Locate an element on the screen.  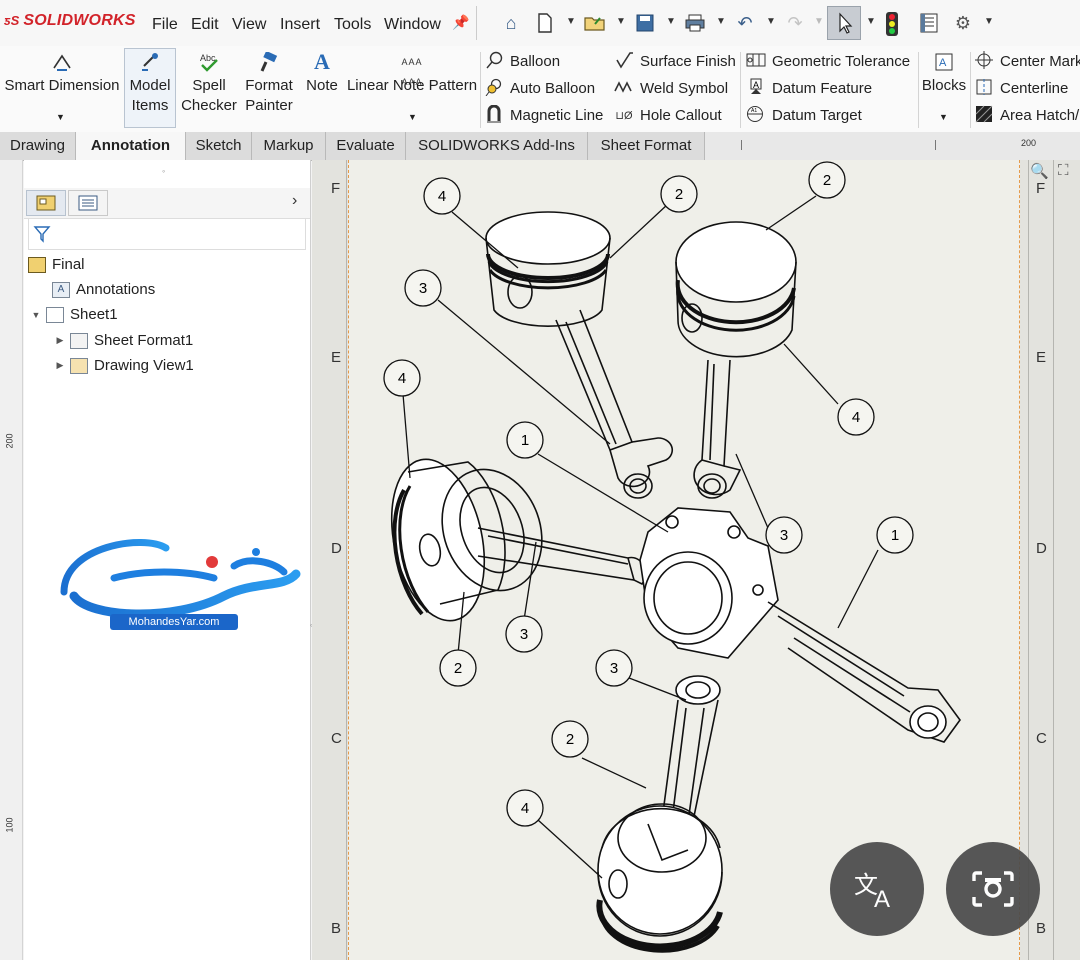
auto-balloon-button: Auto Balloon is located at coordinates (539, 88).